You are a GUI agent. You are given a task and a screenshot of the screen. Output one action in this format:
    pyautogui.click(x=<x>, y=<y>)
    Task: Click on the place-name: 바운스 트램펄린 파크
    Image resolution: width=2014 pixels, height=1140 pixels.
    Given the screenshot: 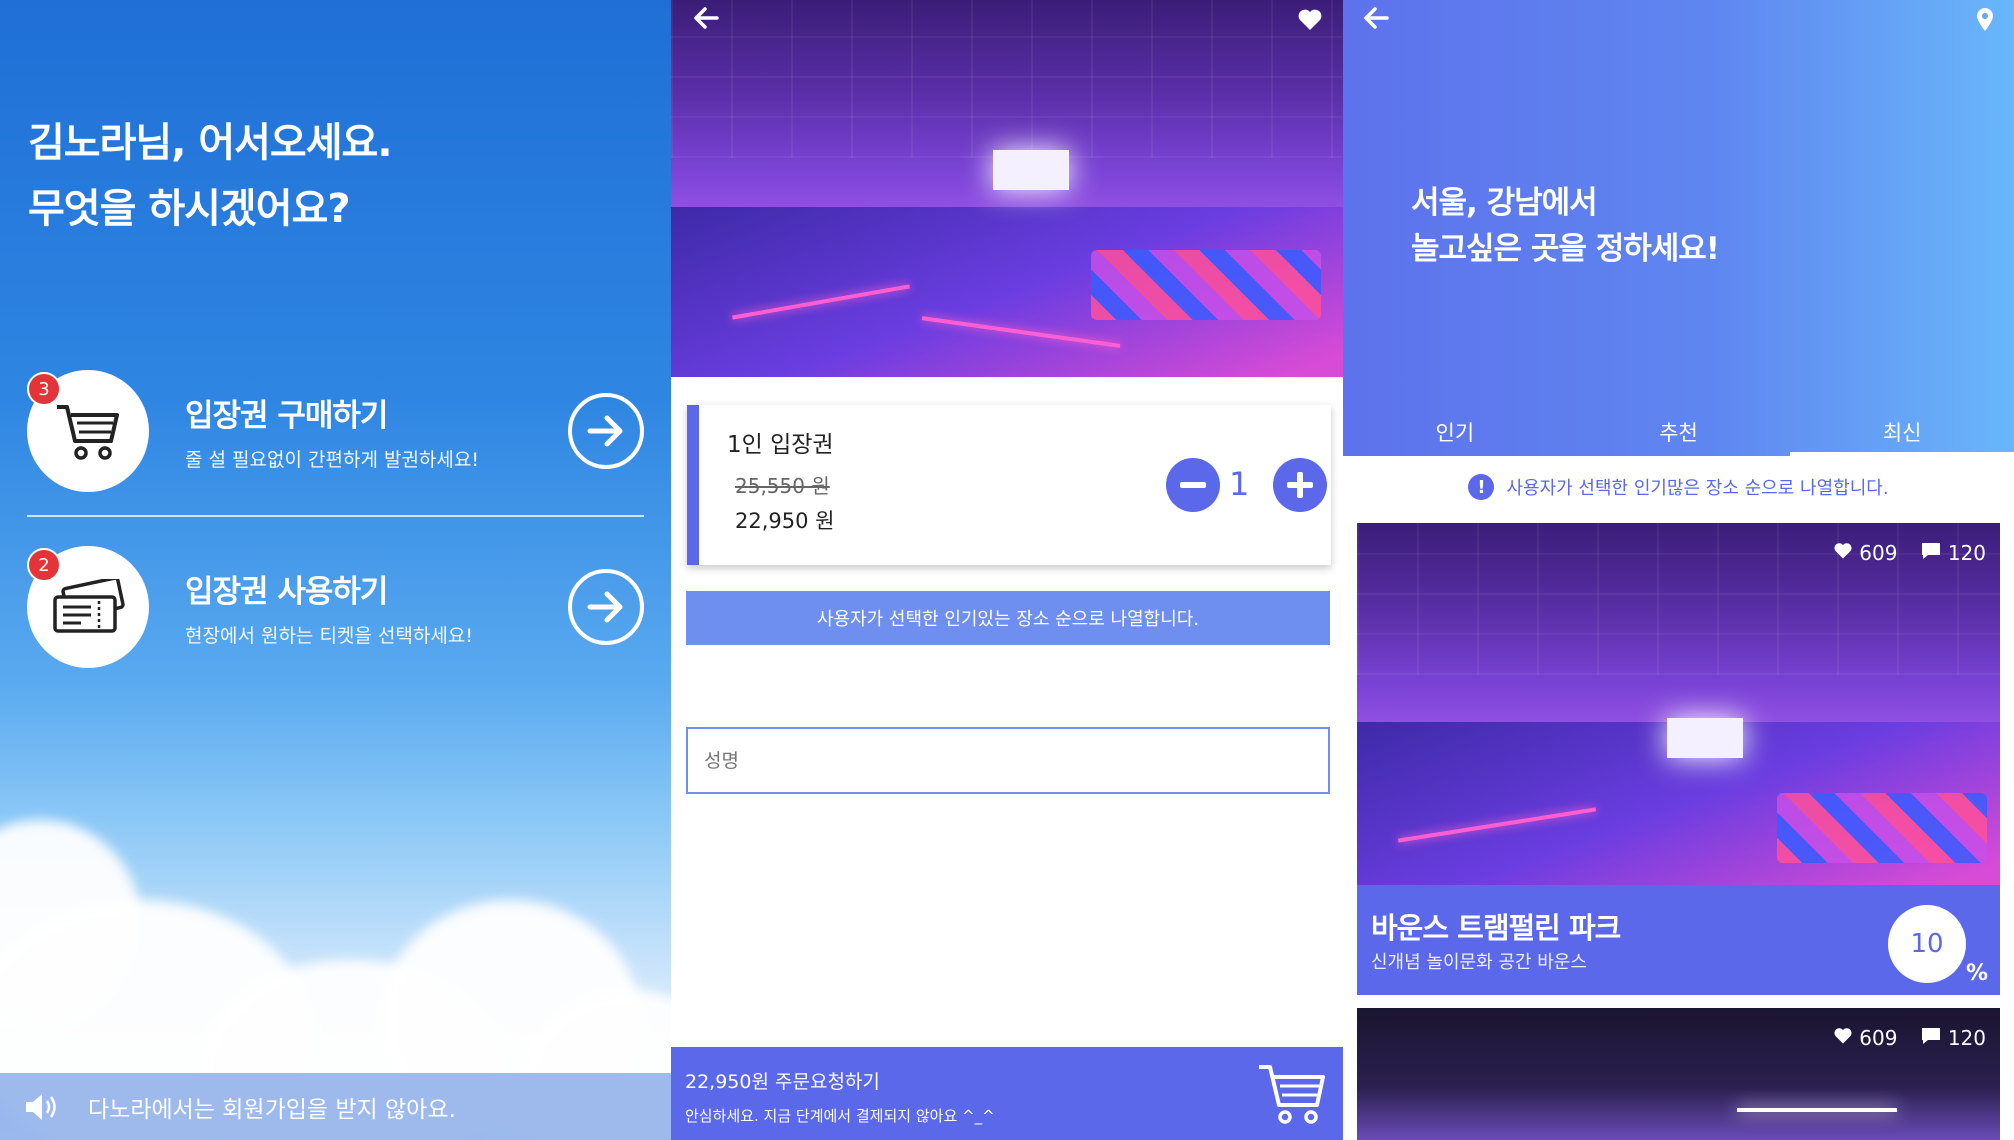 What is the action you would take?
    pyautogui.click(x=1496, y=928)
    